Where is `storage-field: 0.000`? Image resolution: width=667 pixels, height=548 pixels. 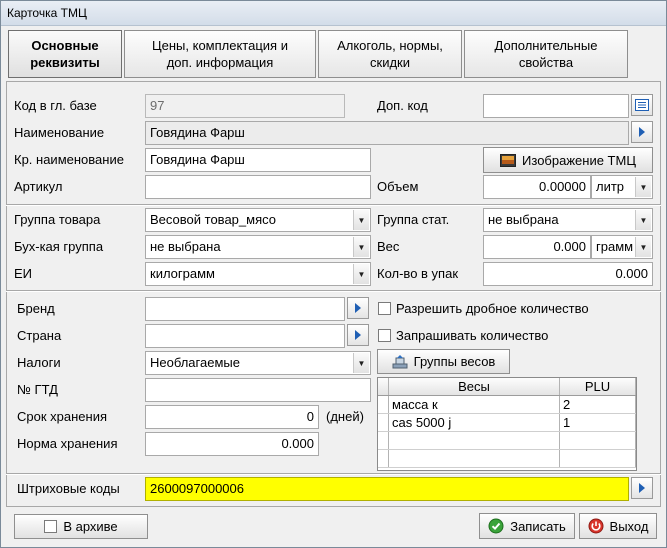
storage-field: 0.000 is located at coordinates (232, 444).